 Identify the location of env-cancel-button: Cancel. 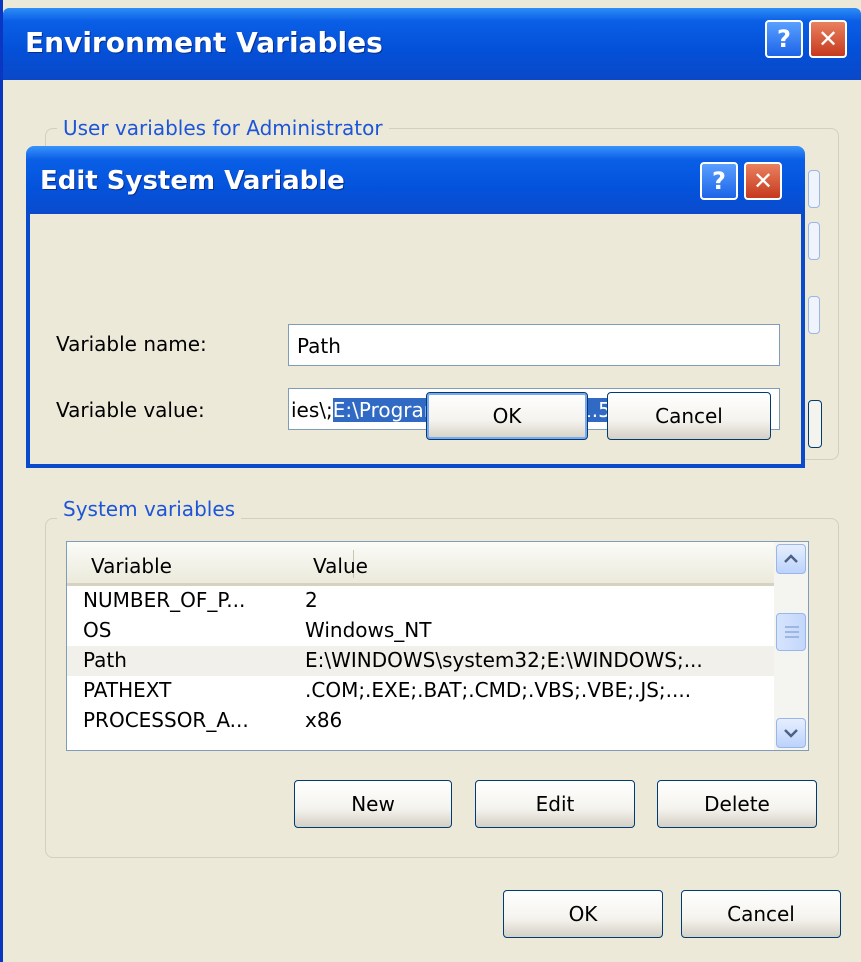
(761, 914).